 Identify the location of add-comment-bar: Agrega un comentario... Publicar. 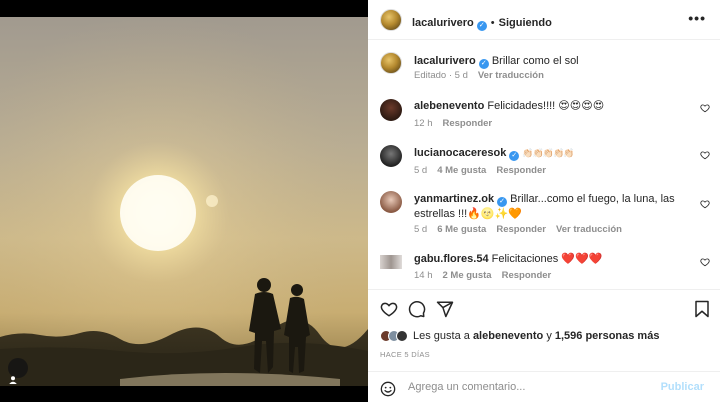
(544, 387).